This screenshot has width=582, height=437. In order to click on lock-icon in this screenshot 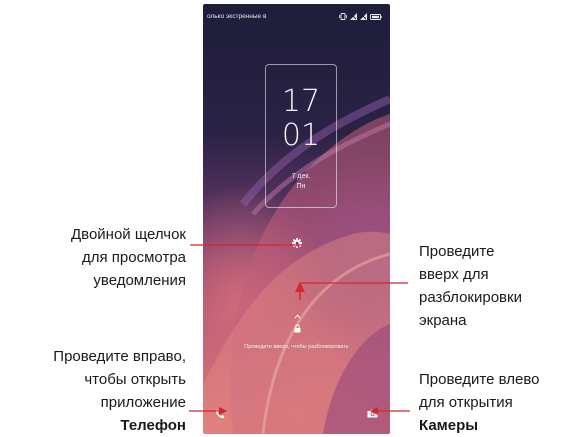, I will do `click(297, 328)`.